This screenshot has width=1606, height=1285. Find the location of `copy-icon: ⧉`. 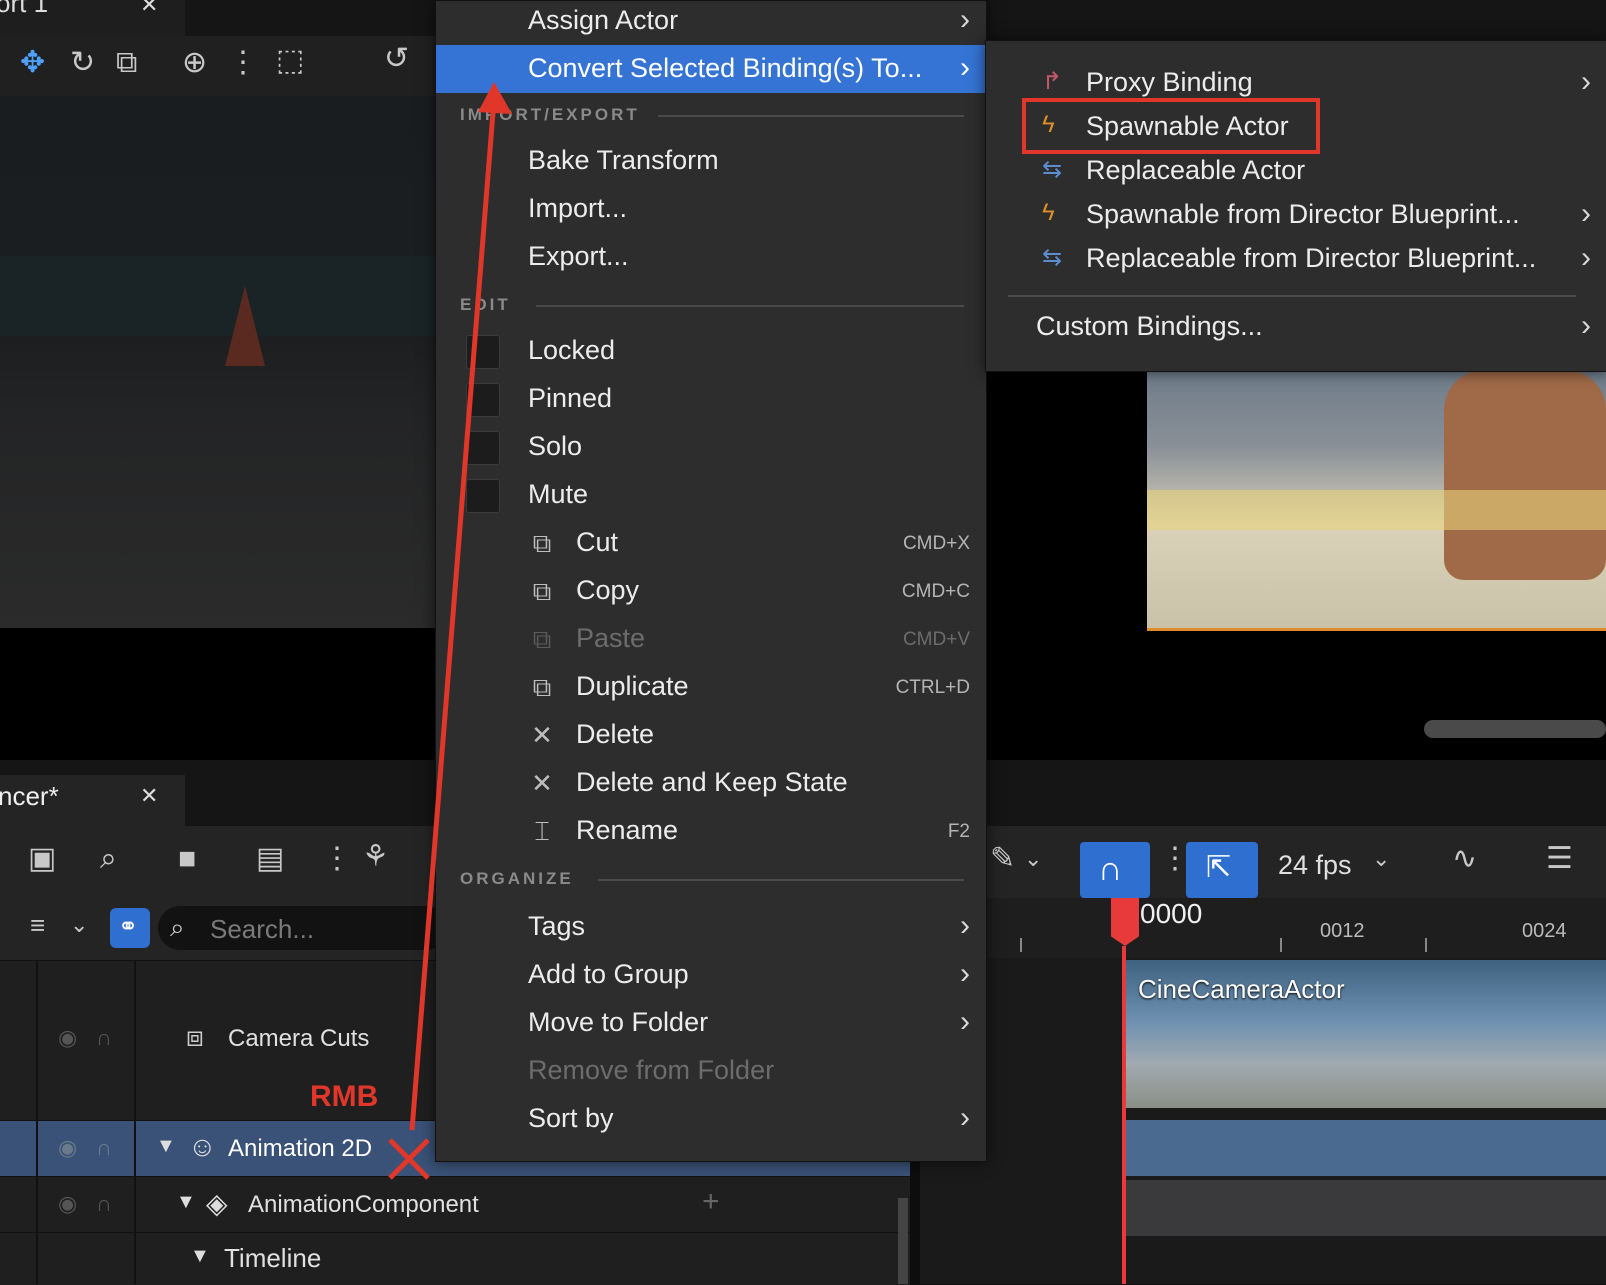

copy-icon: ⧉ is located at coordinates (542, 591).